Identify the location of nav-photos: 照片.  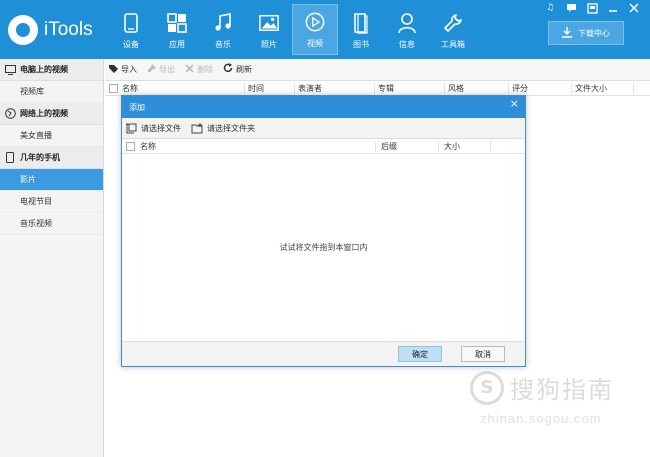
(269, 29).